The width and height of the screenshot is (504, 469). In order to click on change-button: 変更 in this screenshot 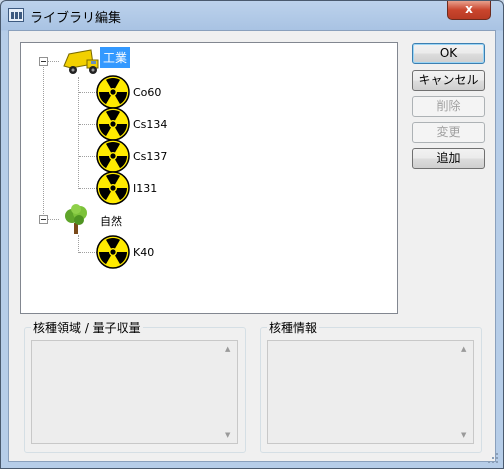, I will do `click(448, 132)`.